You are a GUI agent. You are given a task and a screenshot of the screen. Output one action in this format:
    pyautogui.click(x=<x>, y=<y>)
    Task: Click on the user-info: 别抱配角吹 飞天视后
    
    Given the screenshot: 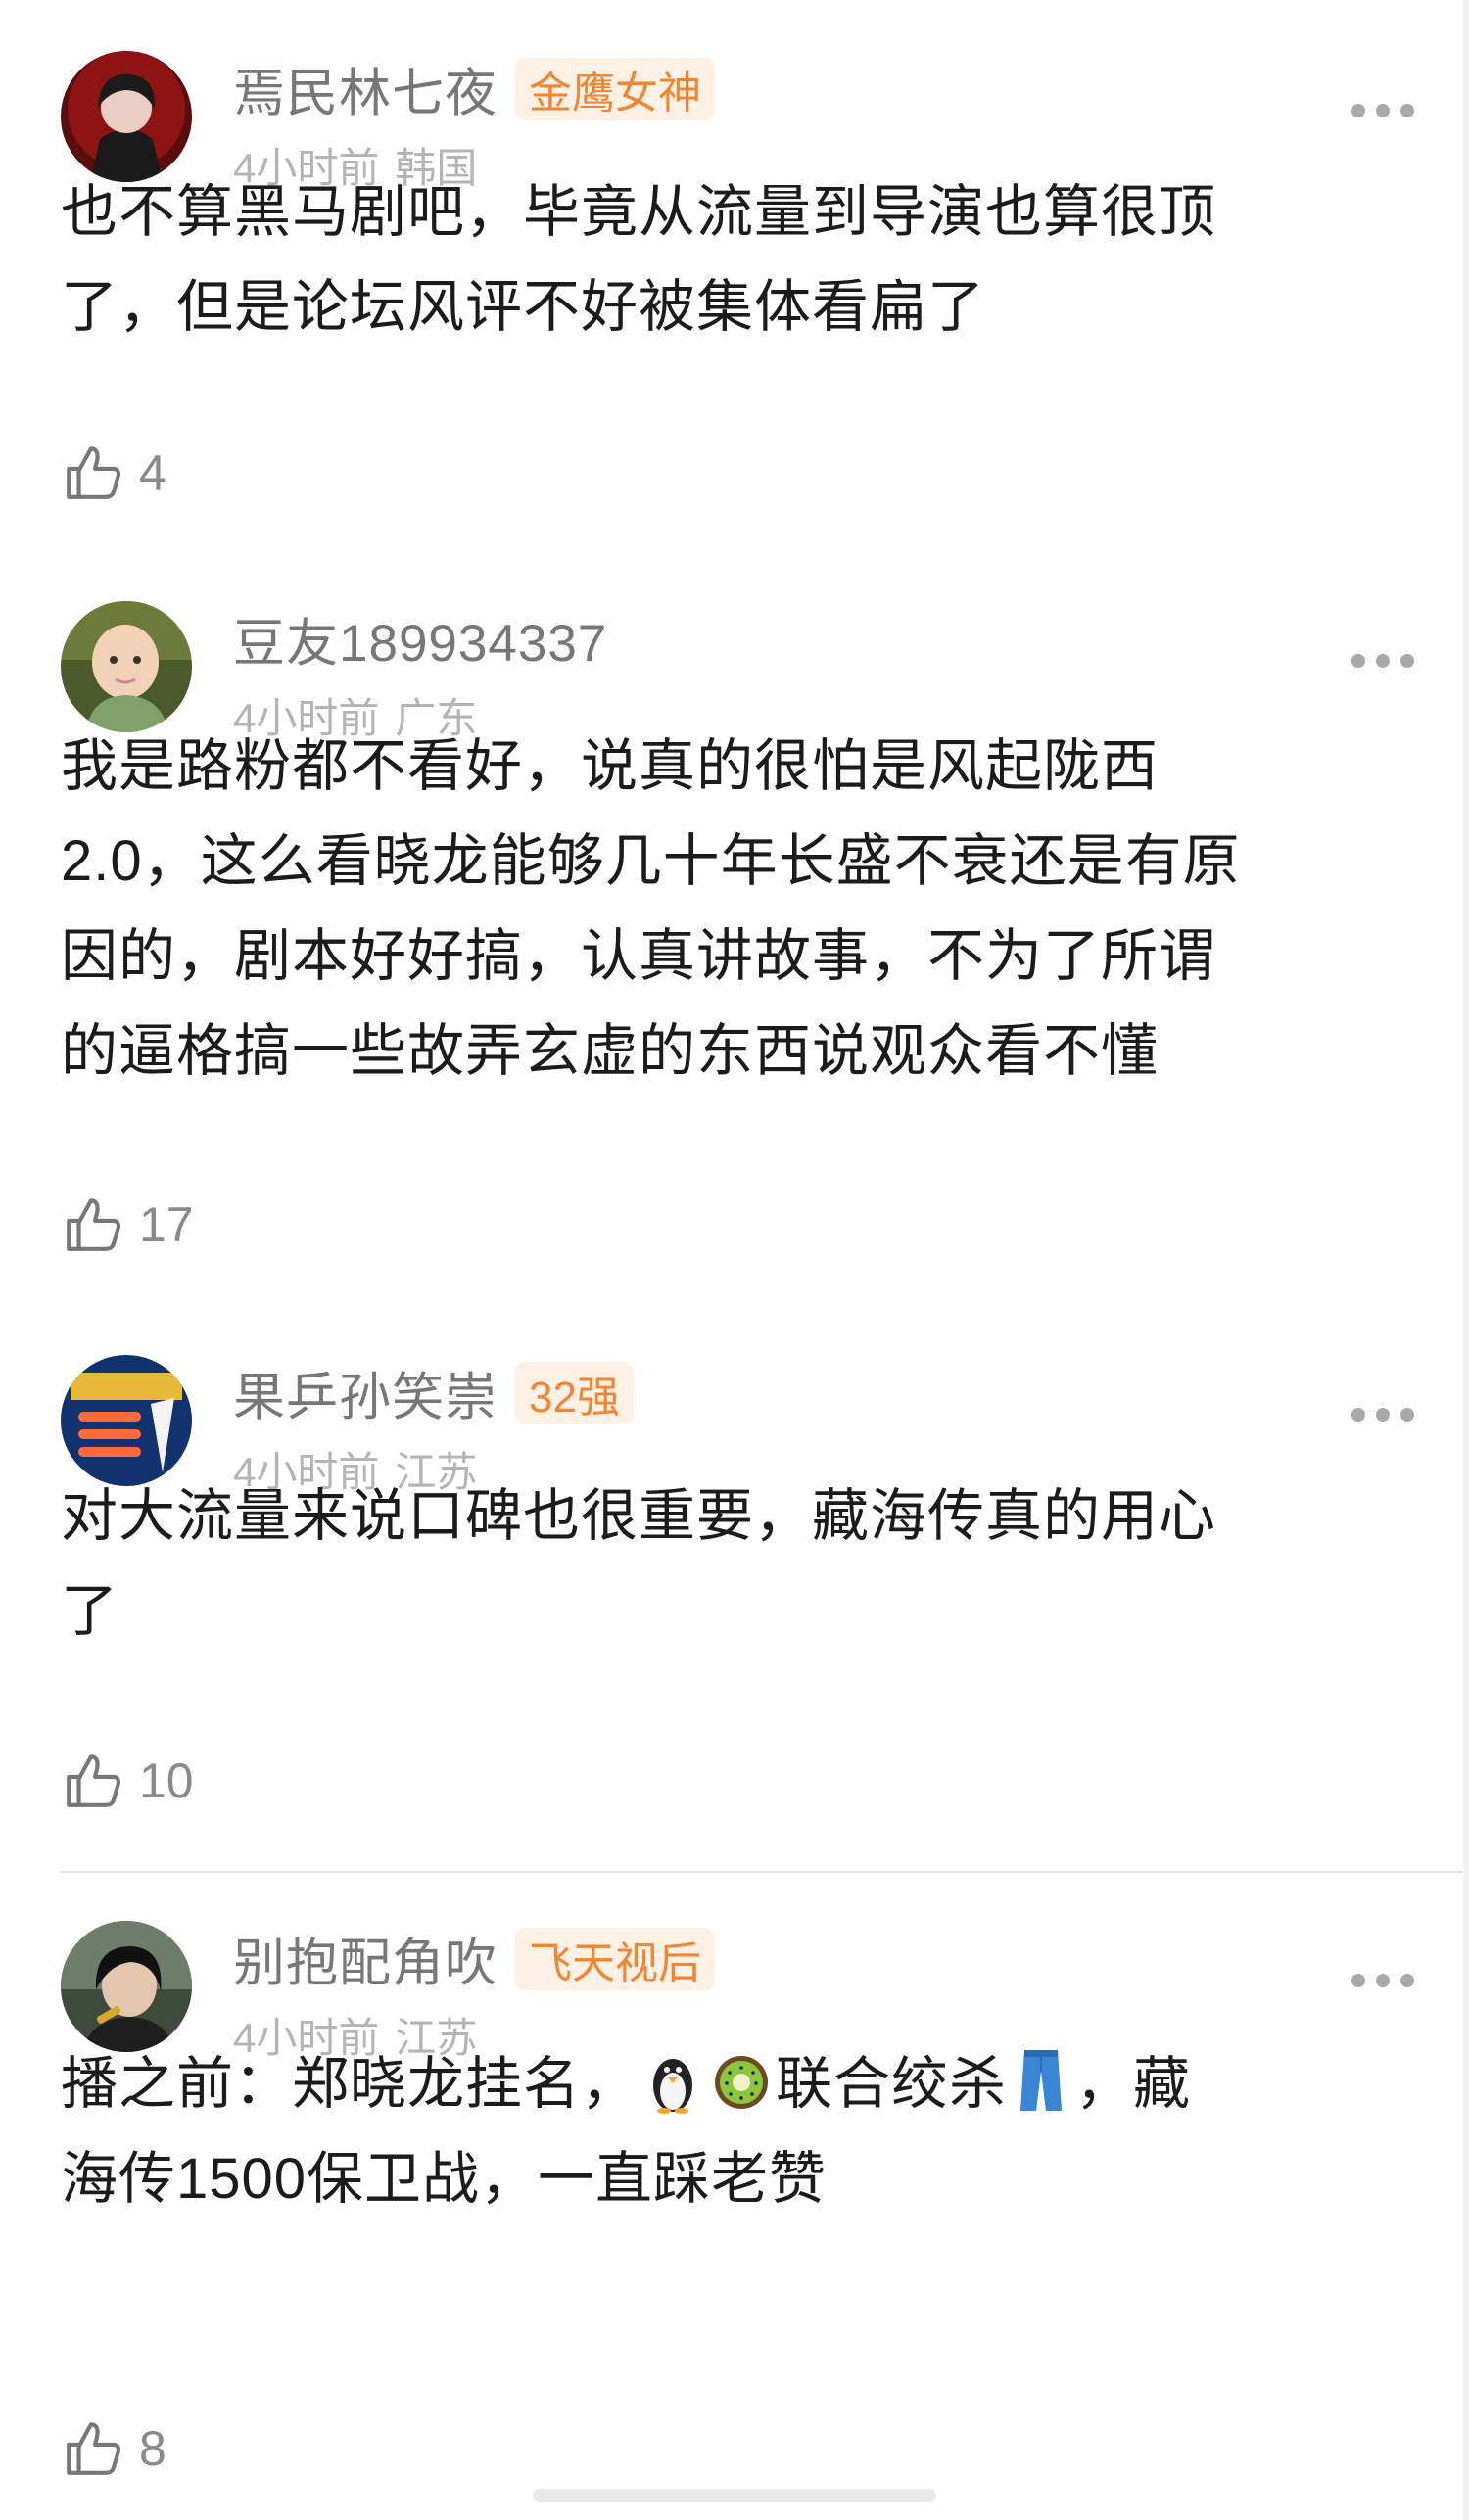 What is the action you would take?
    pyautogui.click(x=474, y=1959)
    